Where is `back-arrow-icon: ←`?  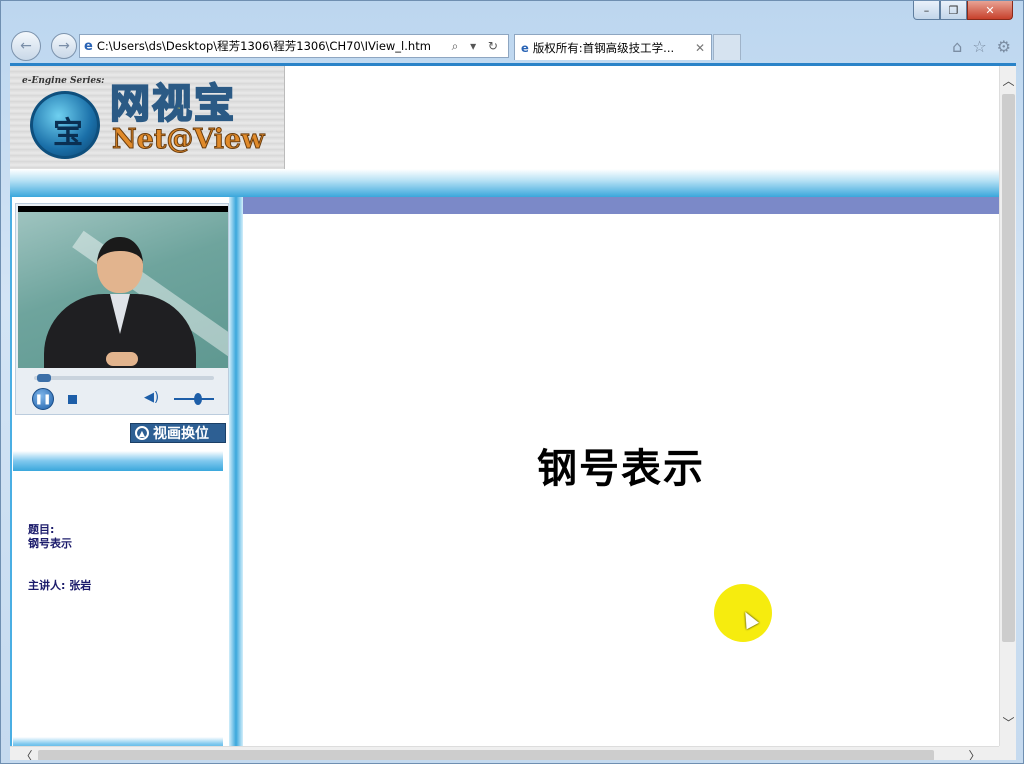 back-arrow-icon: ← is located at coordinates (26, 46).